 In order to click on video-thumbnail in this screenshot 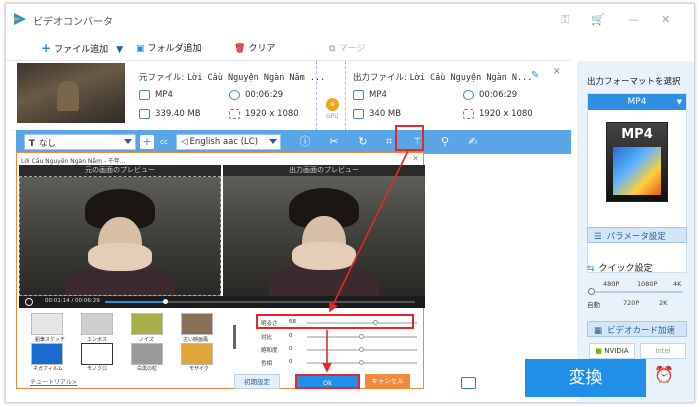, I will do `click(71, 93)`.